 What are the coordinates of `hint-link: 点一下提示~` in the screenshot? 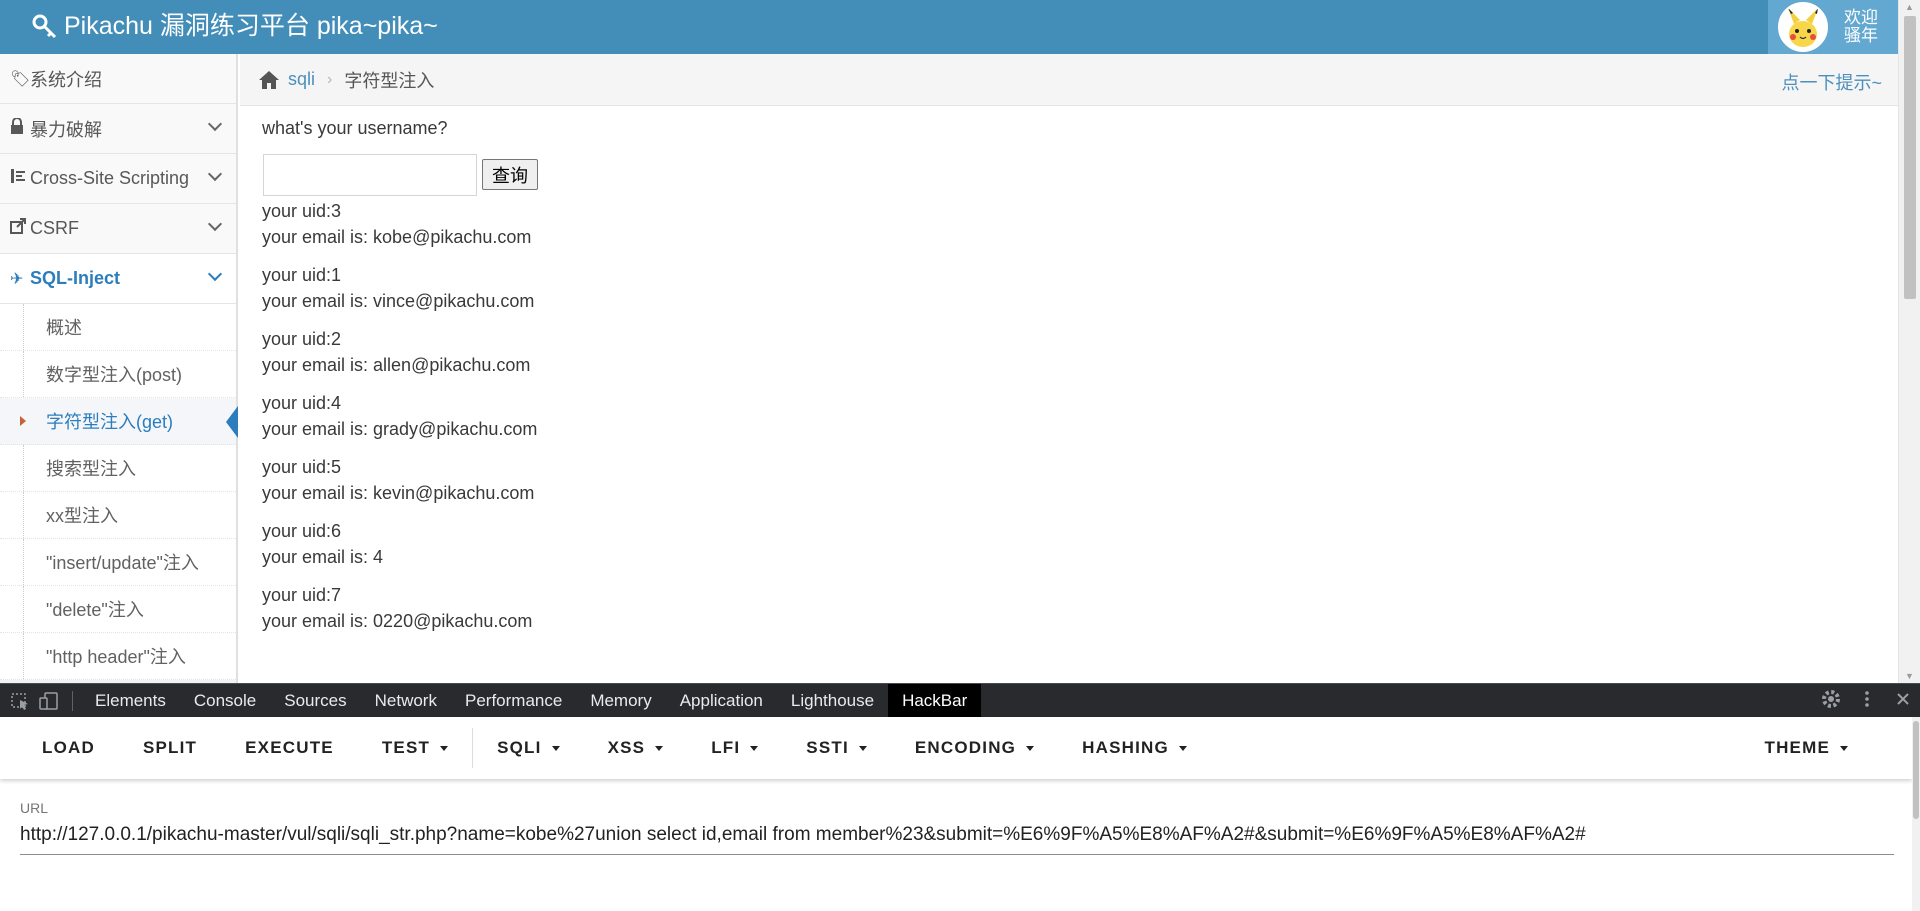 It's located at (1831, 82).